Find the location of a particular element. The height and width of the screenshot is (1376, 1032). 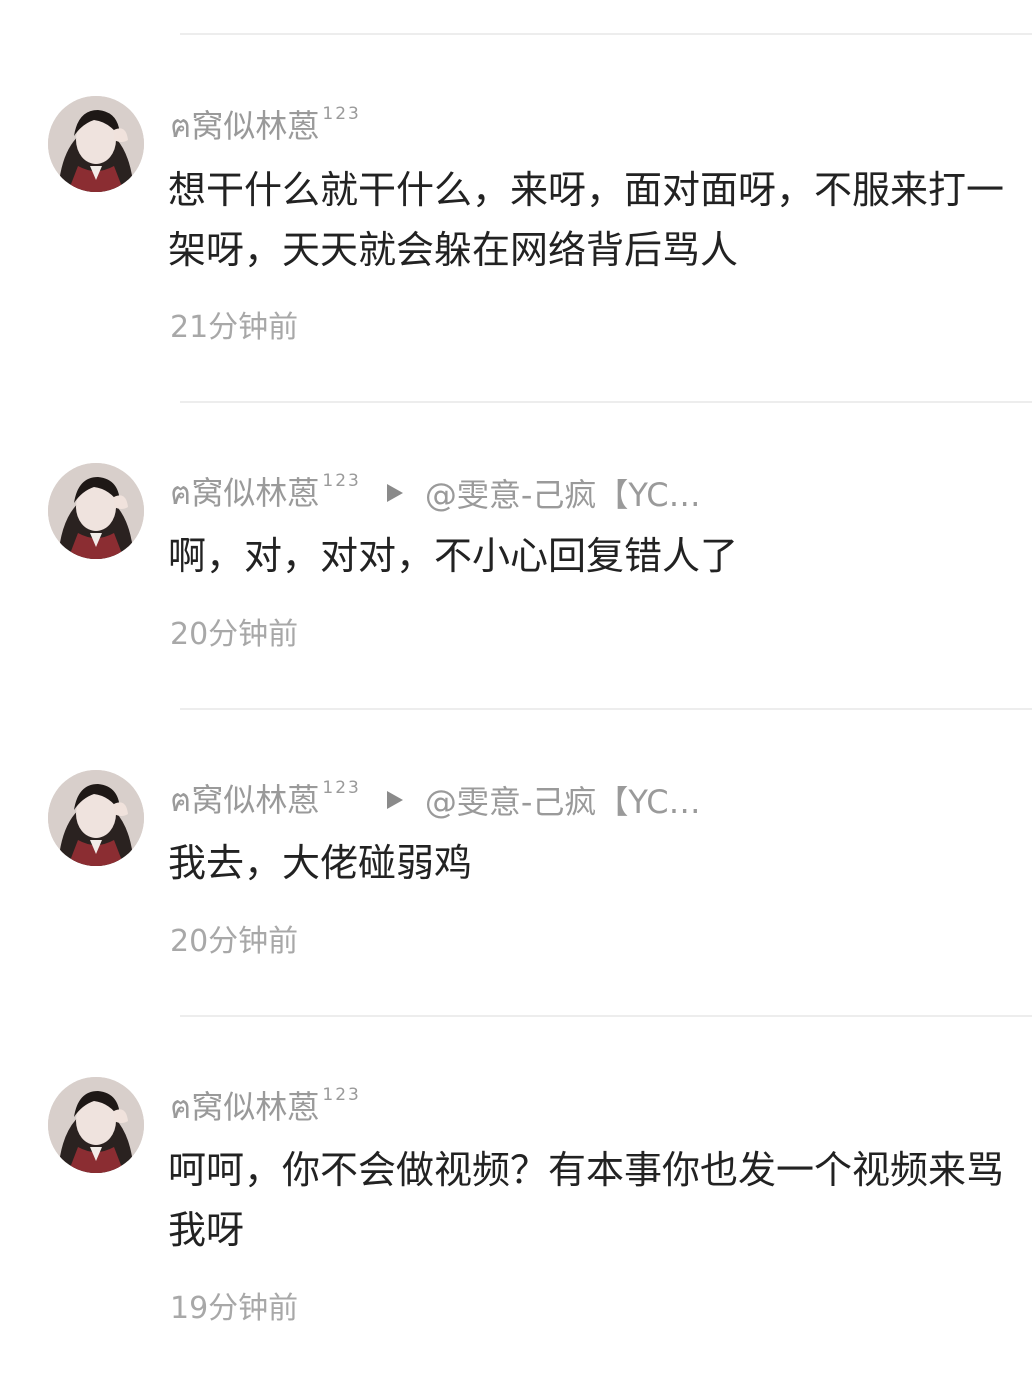

comment-text: 呵呵，你不会做视频？有本事你也发一个视频来骂我呀 is located at coordinates (592, 1200).